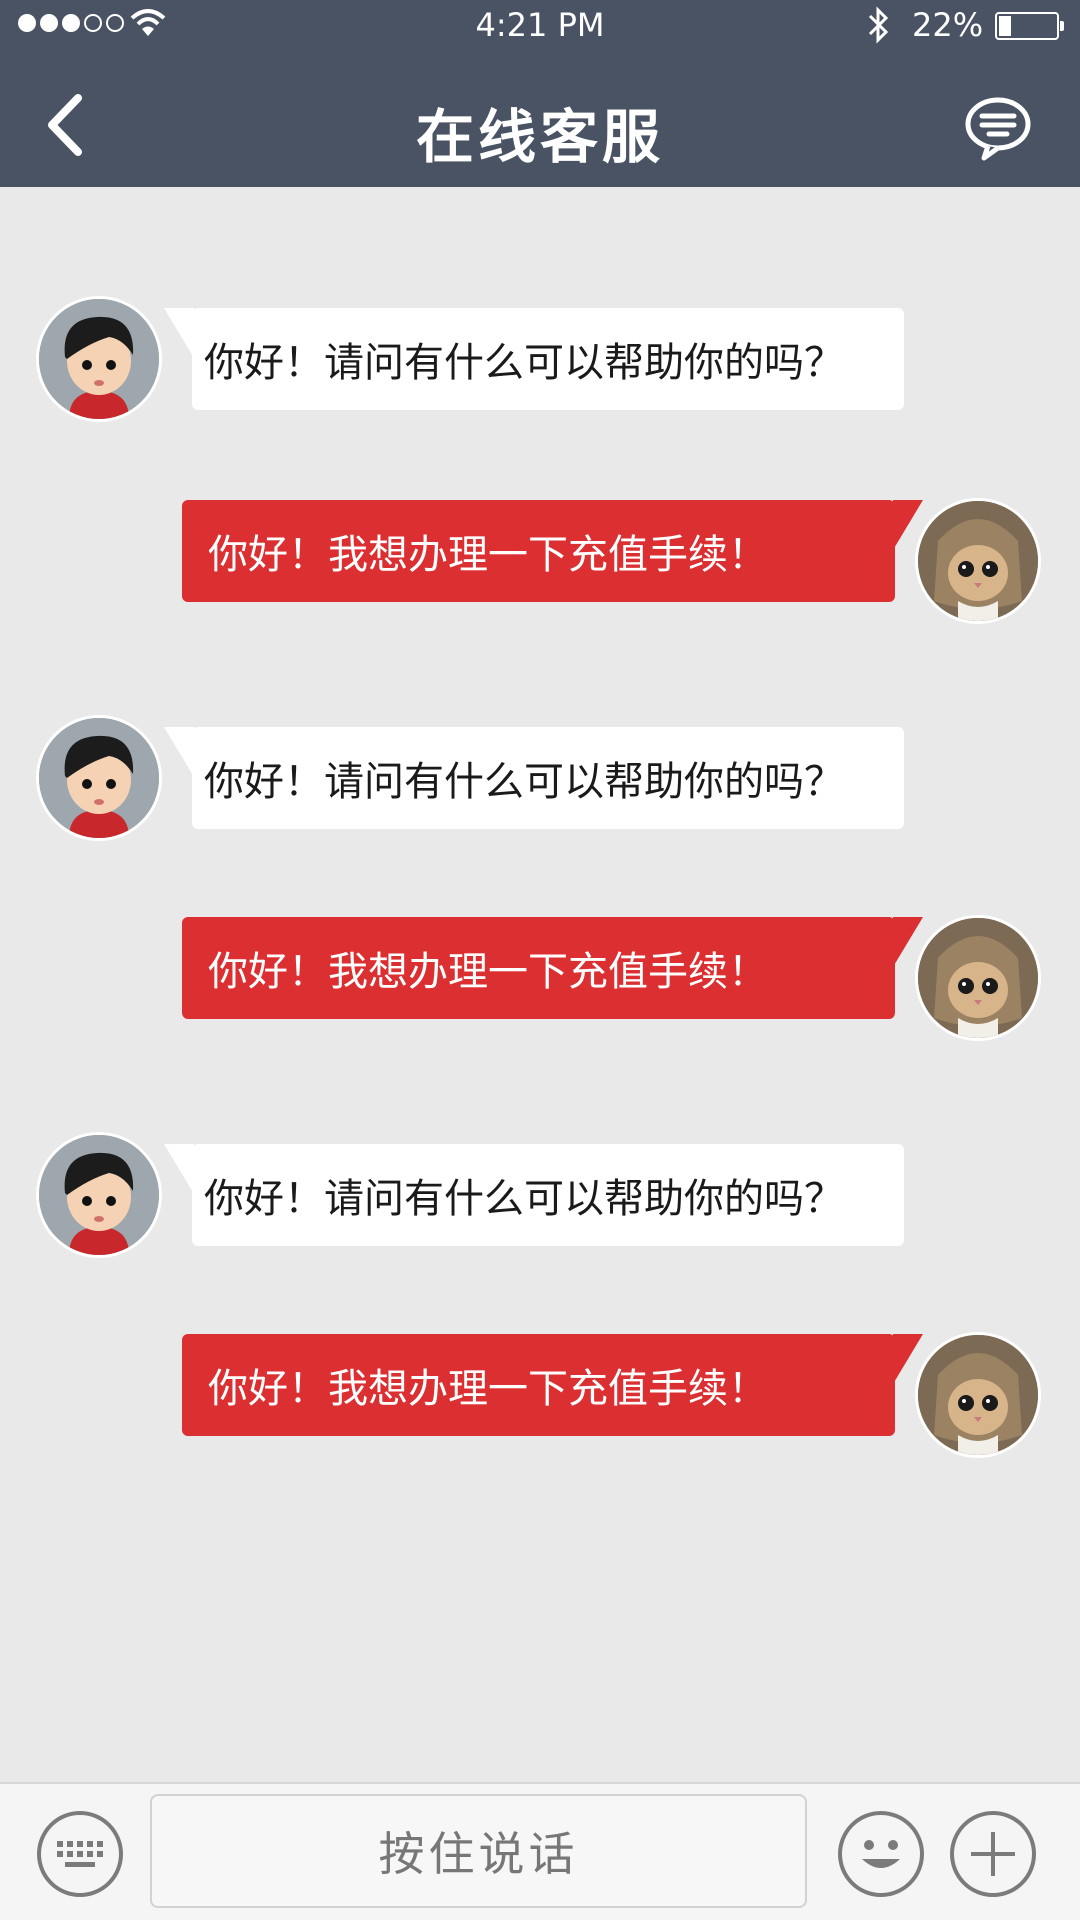 Image resolution: width=1080 pixels, height=1920 pixels. What do you see at coordinates (540, 26) in the screenshot?
I see `status-bar: 4:21 PM 22%` at bounding box center [540, 26].